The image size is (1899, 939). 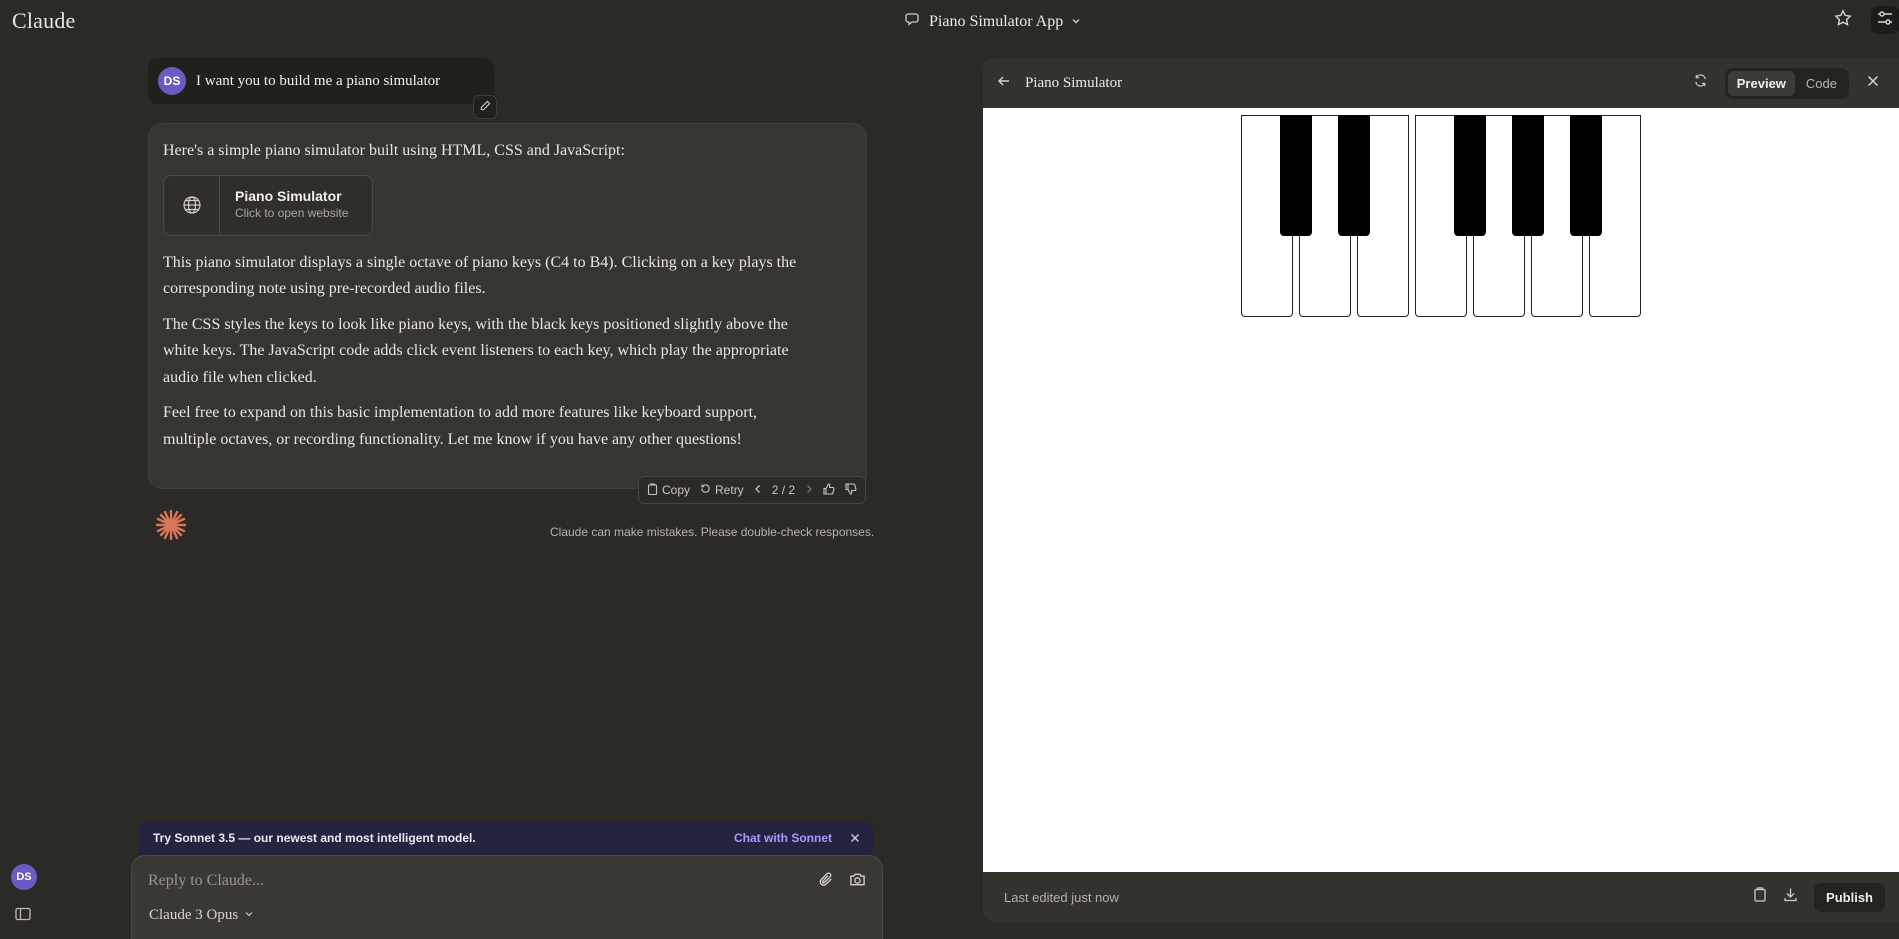 I want to click on model-selector: Claude 3 Opus, so click(x=201, y=915).